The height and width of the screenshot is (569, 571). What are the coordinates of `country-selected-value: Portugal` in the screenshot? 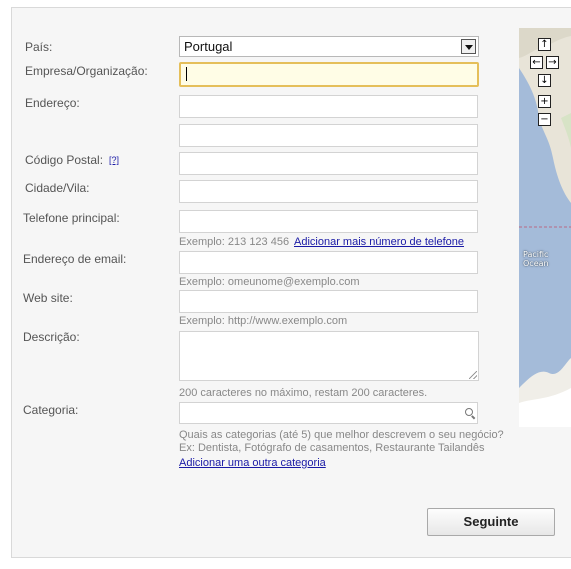 It's located at (208, 46).